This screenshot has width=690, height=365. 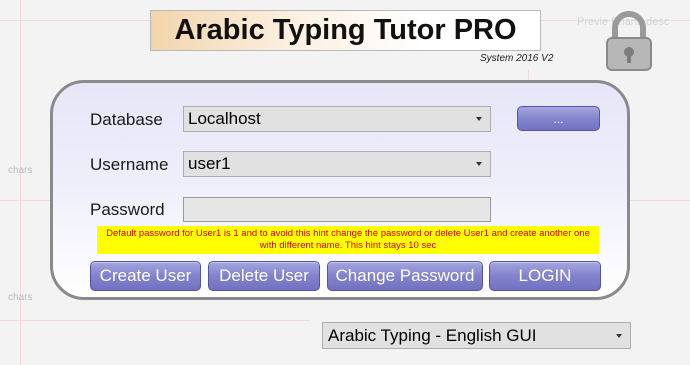 I want to click on language-select: Arabic Typing - English GUI, so click(x=476, y=335).